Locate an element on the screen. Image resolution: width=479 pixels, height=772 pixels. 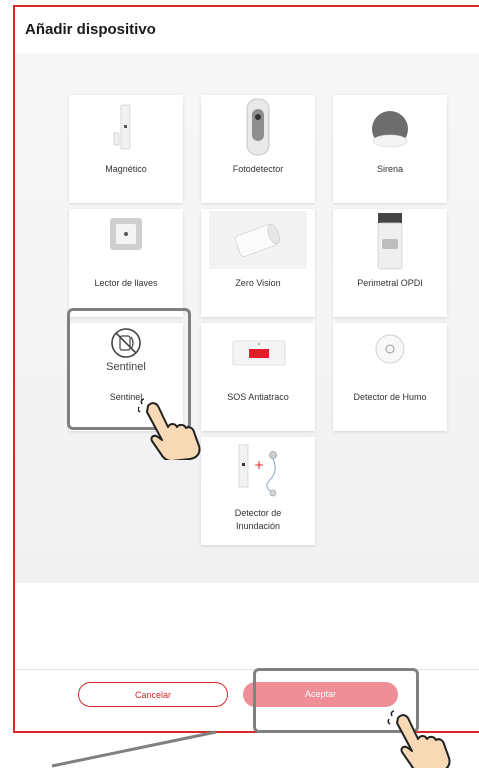
sentinel-icon is located at coordinates (126, 343).